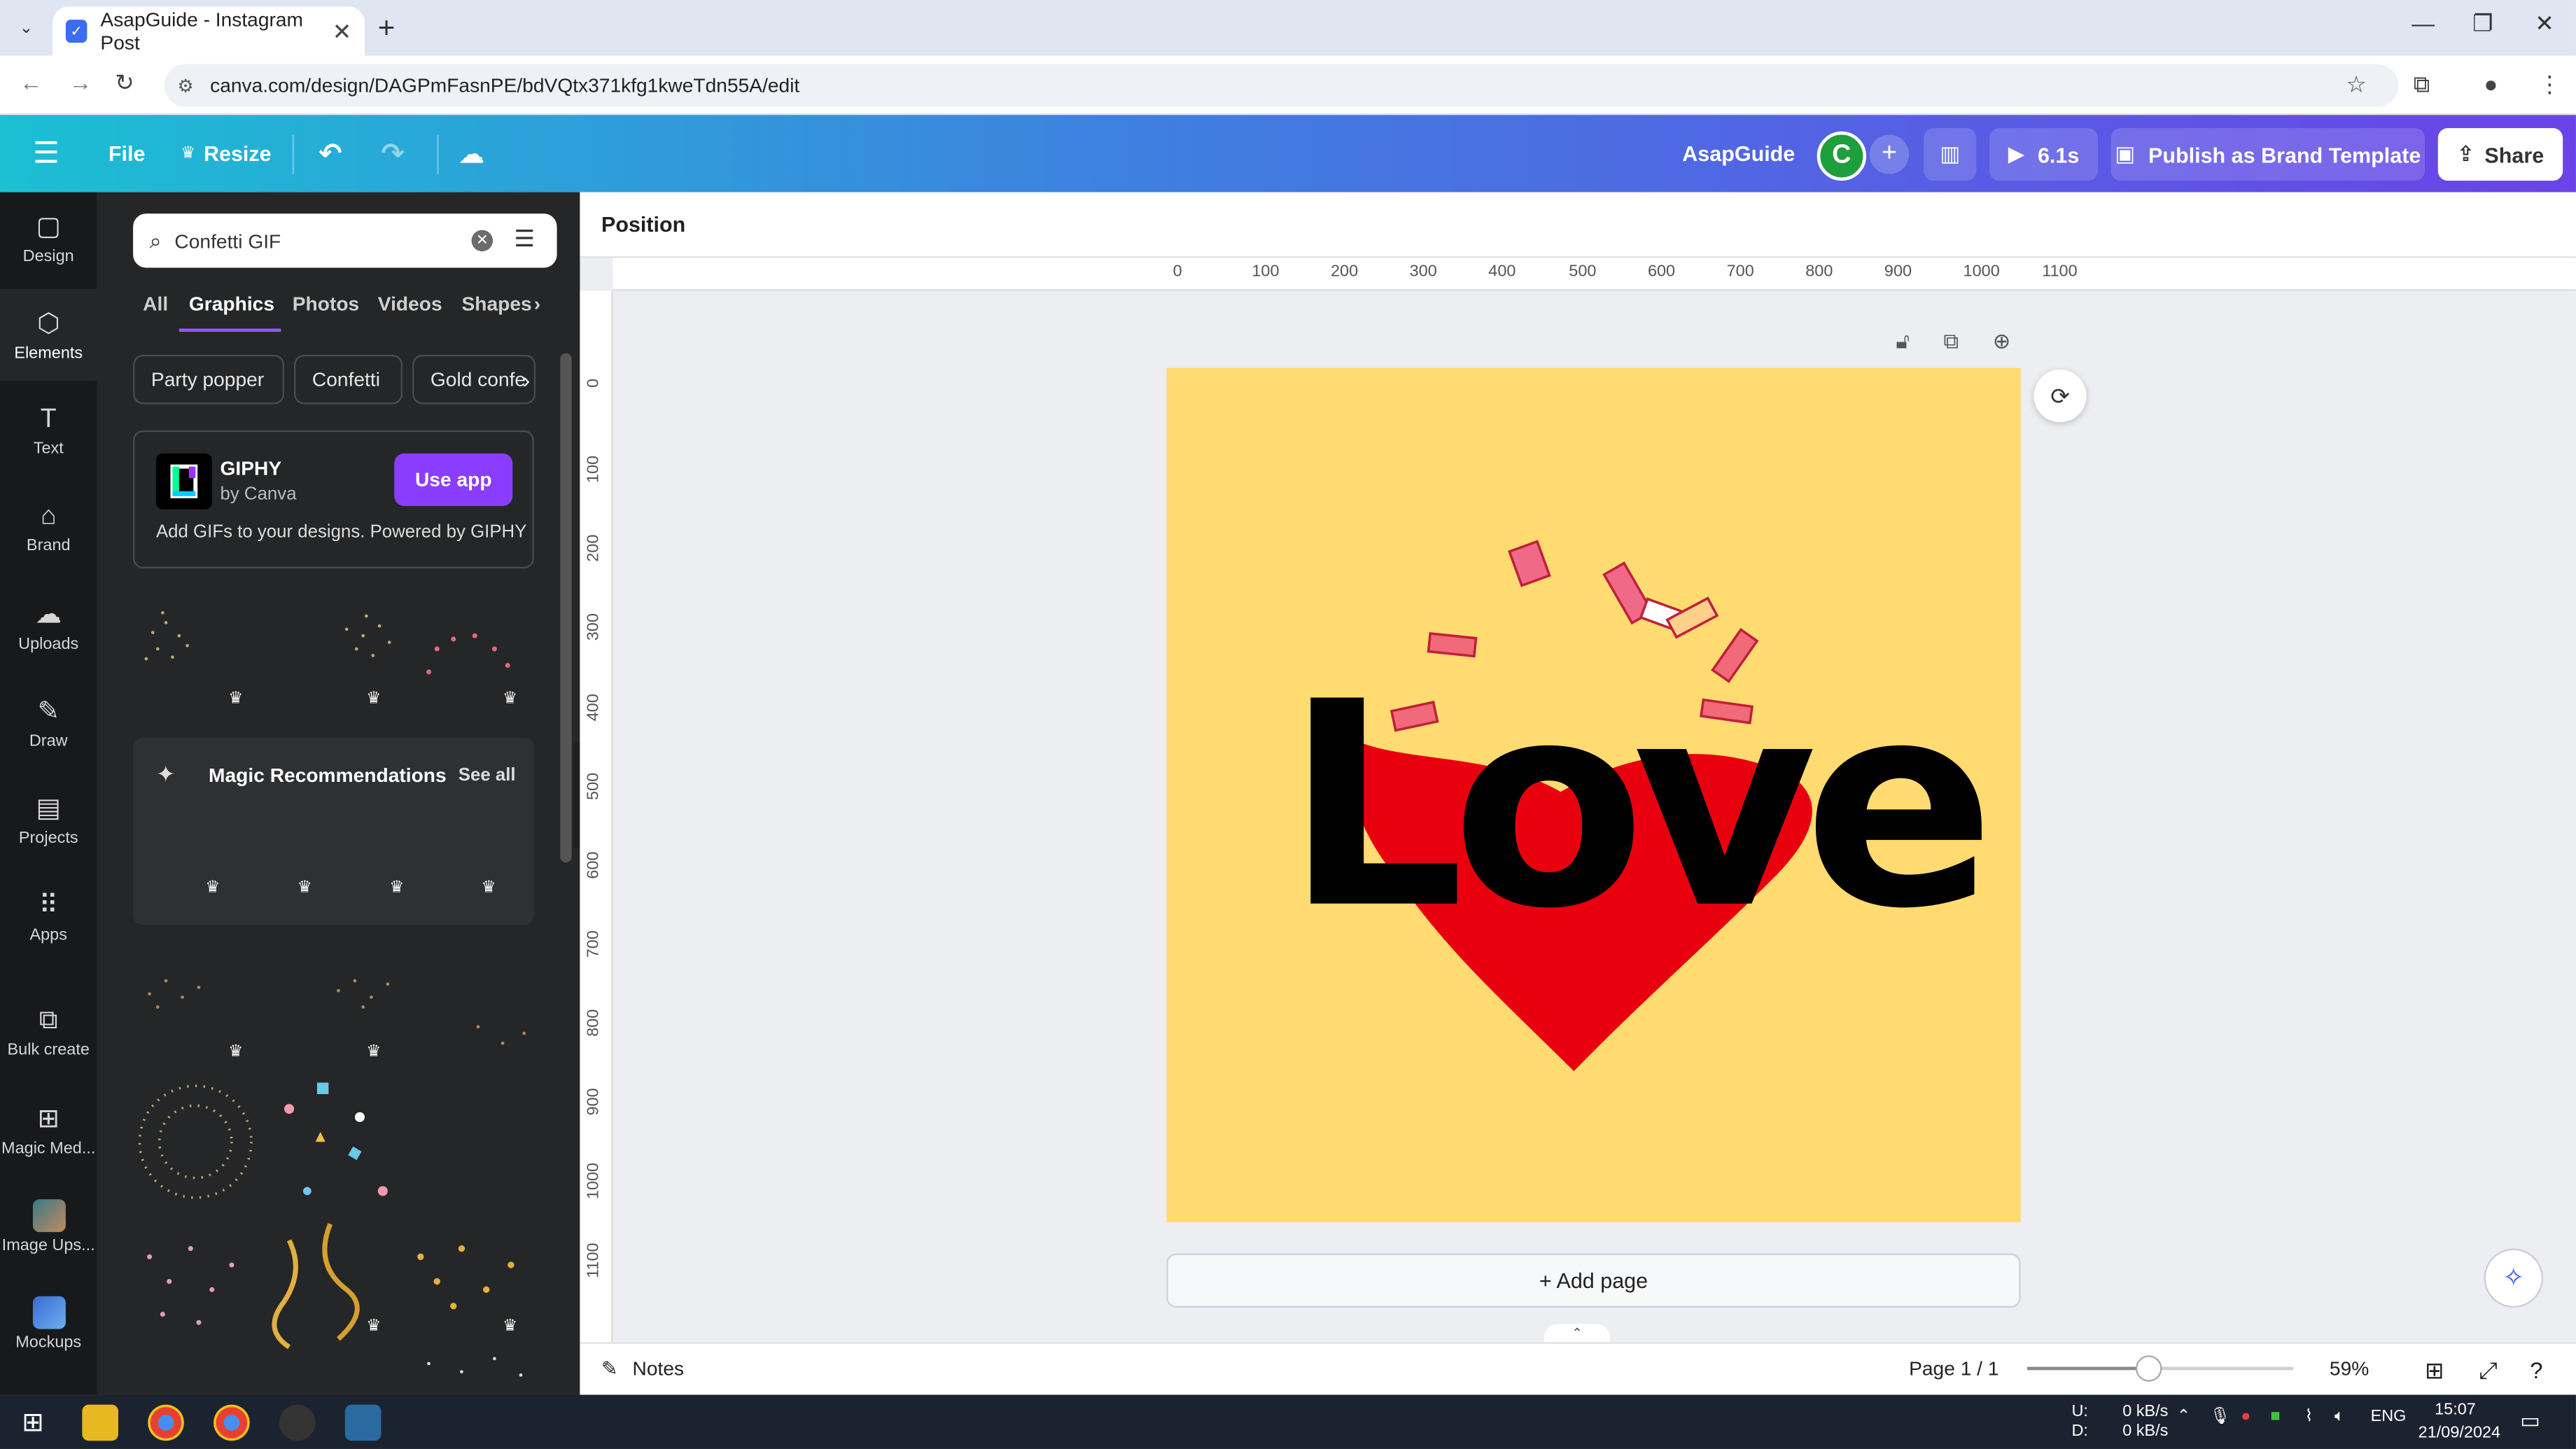 The image size is (2576, 1449). Describe the element at coordinates (2060, 396) in the screenshot. I see `regenerate-icon: ⟳` at that location.